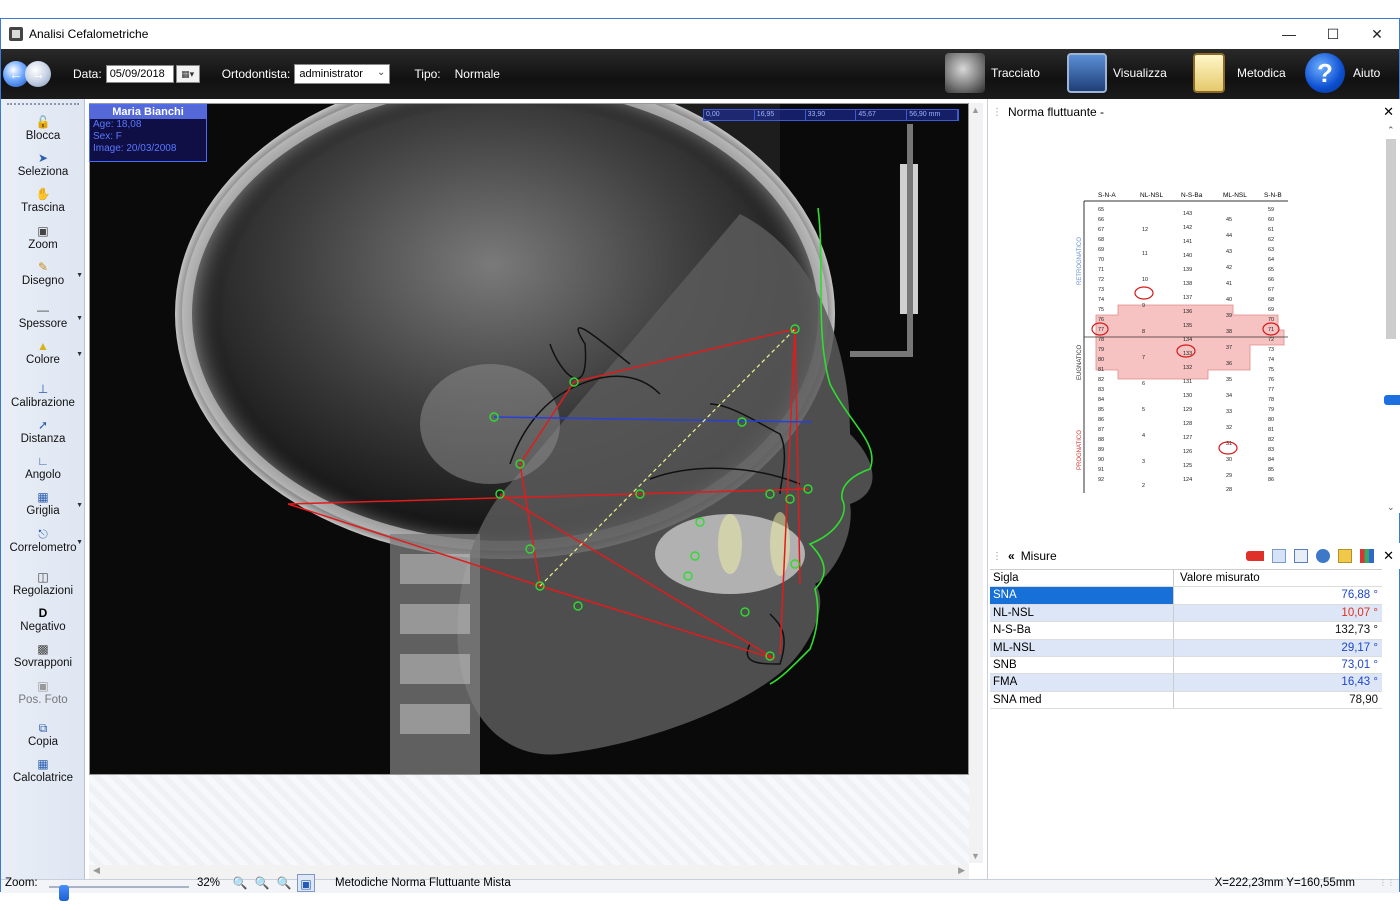 The width and height of the screenshot is (1400, 911). I want to click on metodica-button: Metodica, so click(1239, 73).